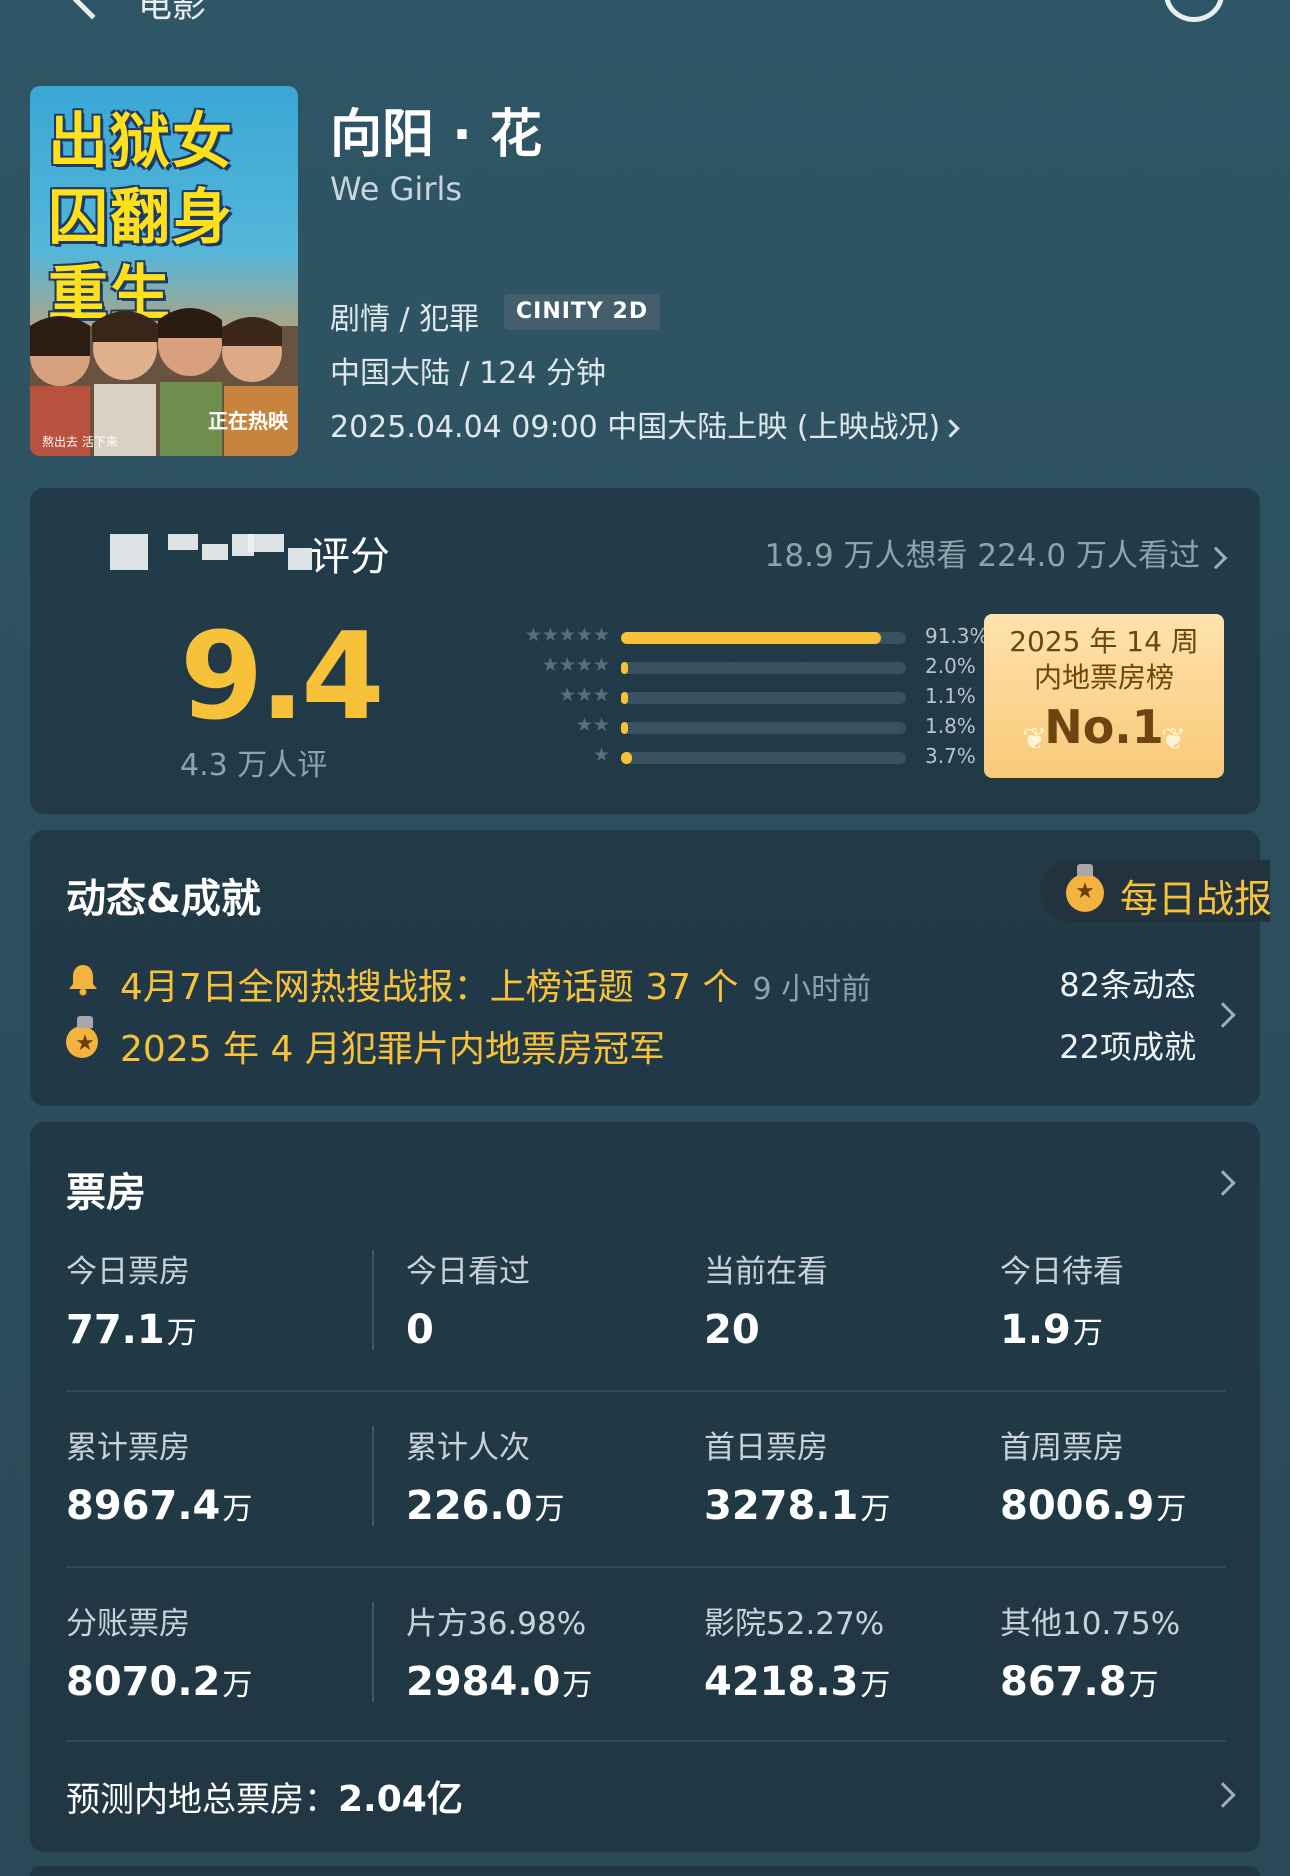 This screenshot has height=1876, width=1290. What do you see at coordinates (982, 556) in the screenshot?
I see `rating-stats-text: 18.9 万人想看 224.0 万人看过` at bounding box center [982, 556].